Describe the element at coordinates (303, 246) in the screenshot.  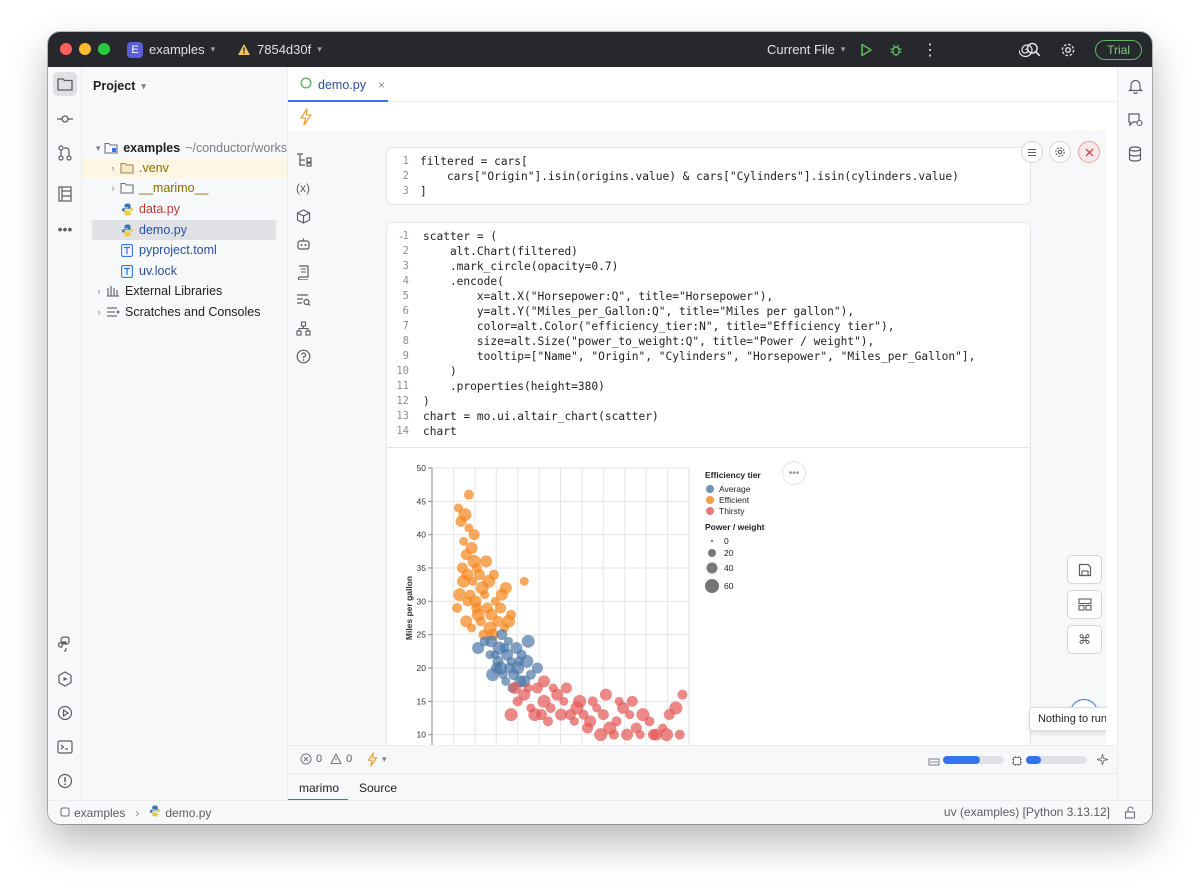
I see `ai-bot-icon` at that location.